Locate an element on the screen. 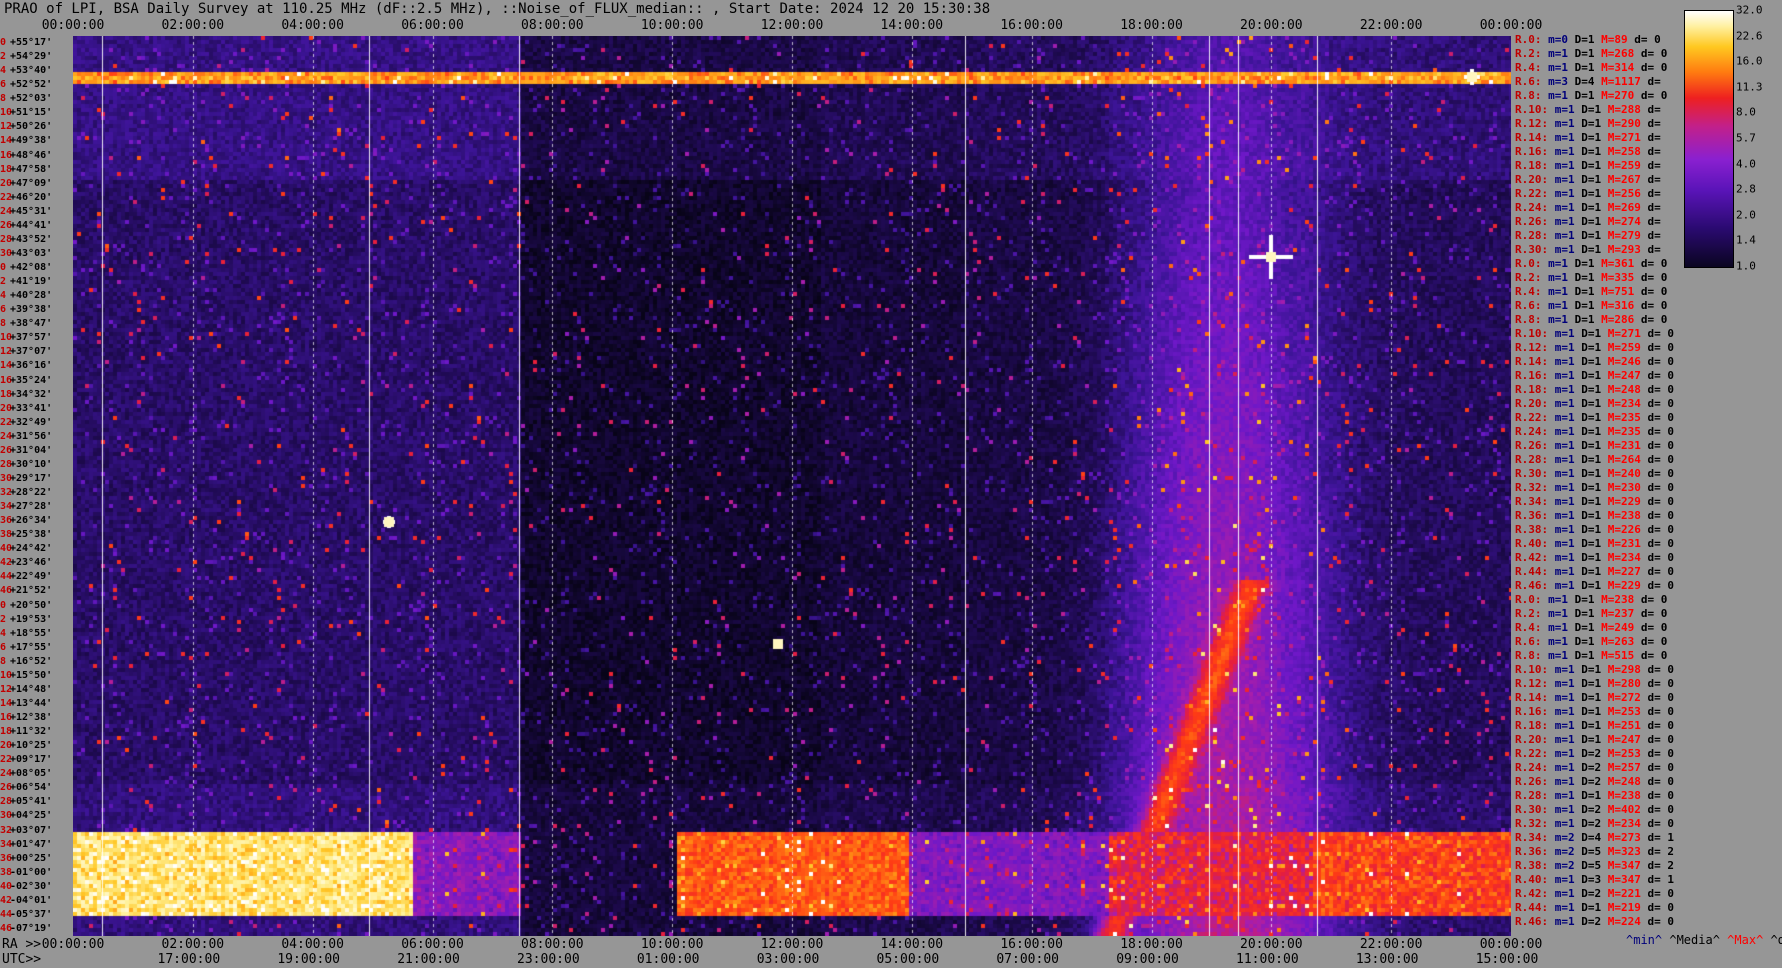 The image size is (1782, 968). row-stat-r: R.24: is located at coordinates (1535, 767).